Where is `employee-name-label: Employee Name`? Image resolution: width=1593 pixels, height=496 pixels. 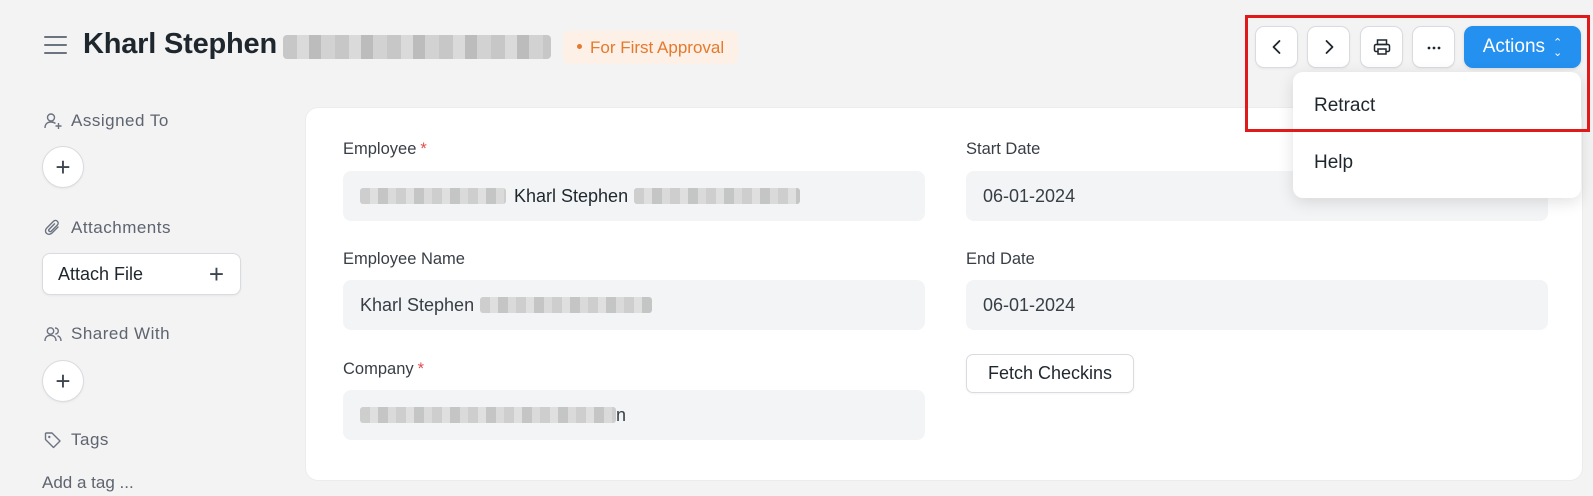
employee-name-label: Employee Name is located at coordinates (404, 259).